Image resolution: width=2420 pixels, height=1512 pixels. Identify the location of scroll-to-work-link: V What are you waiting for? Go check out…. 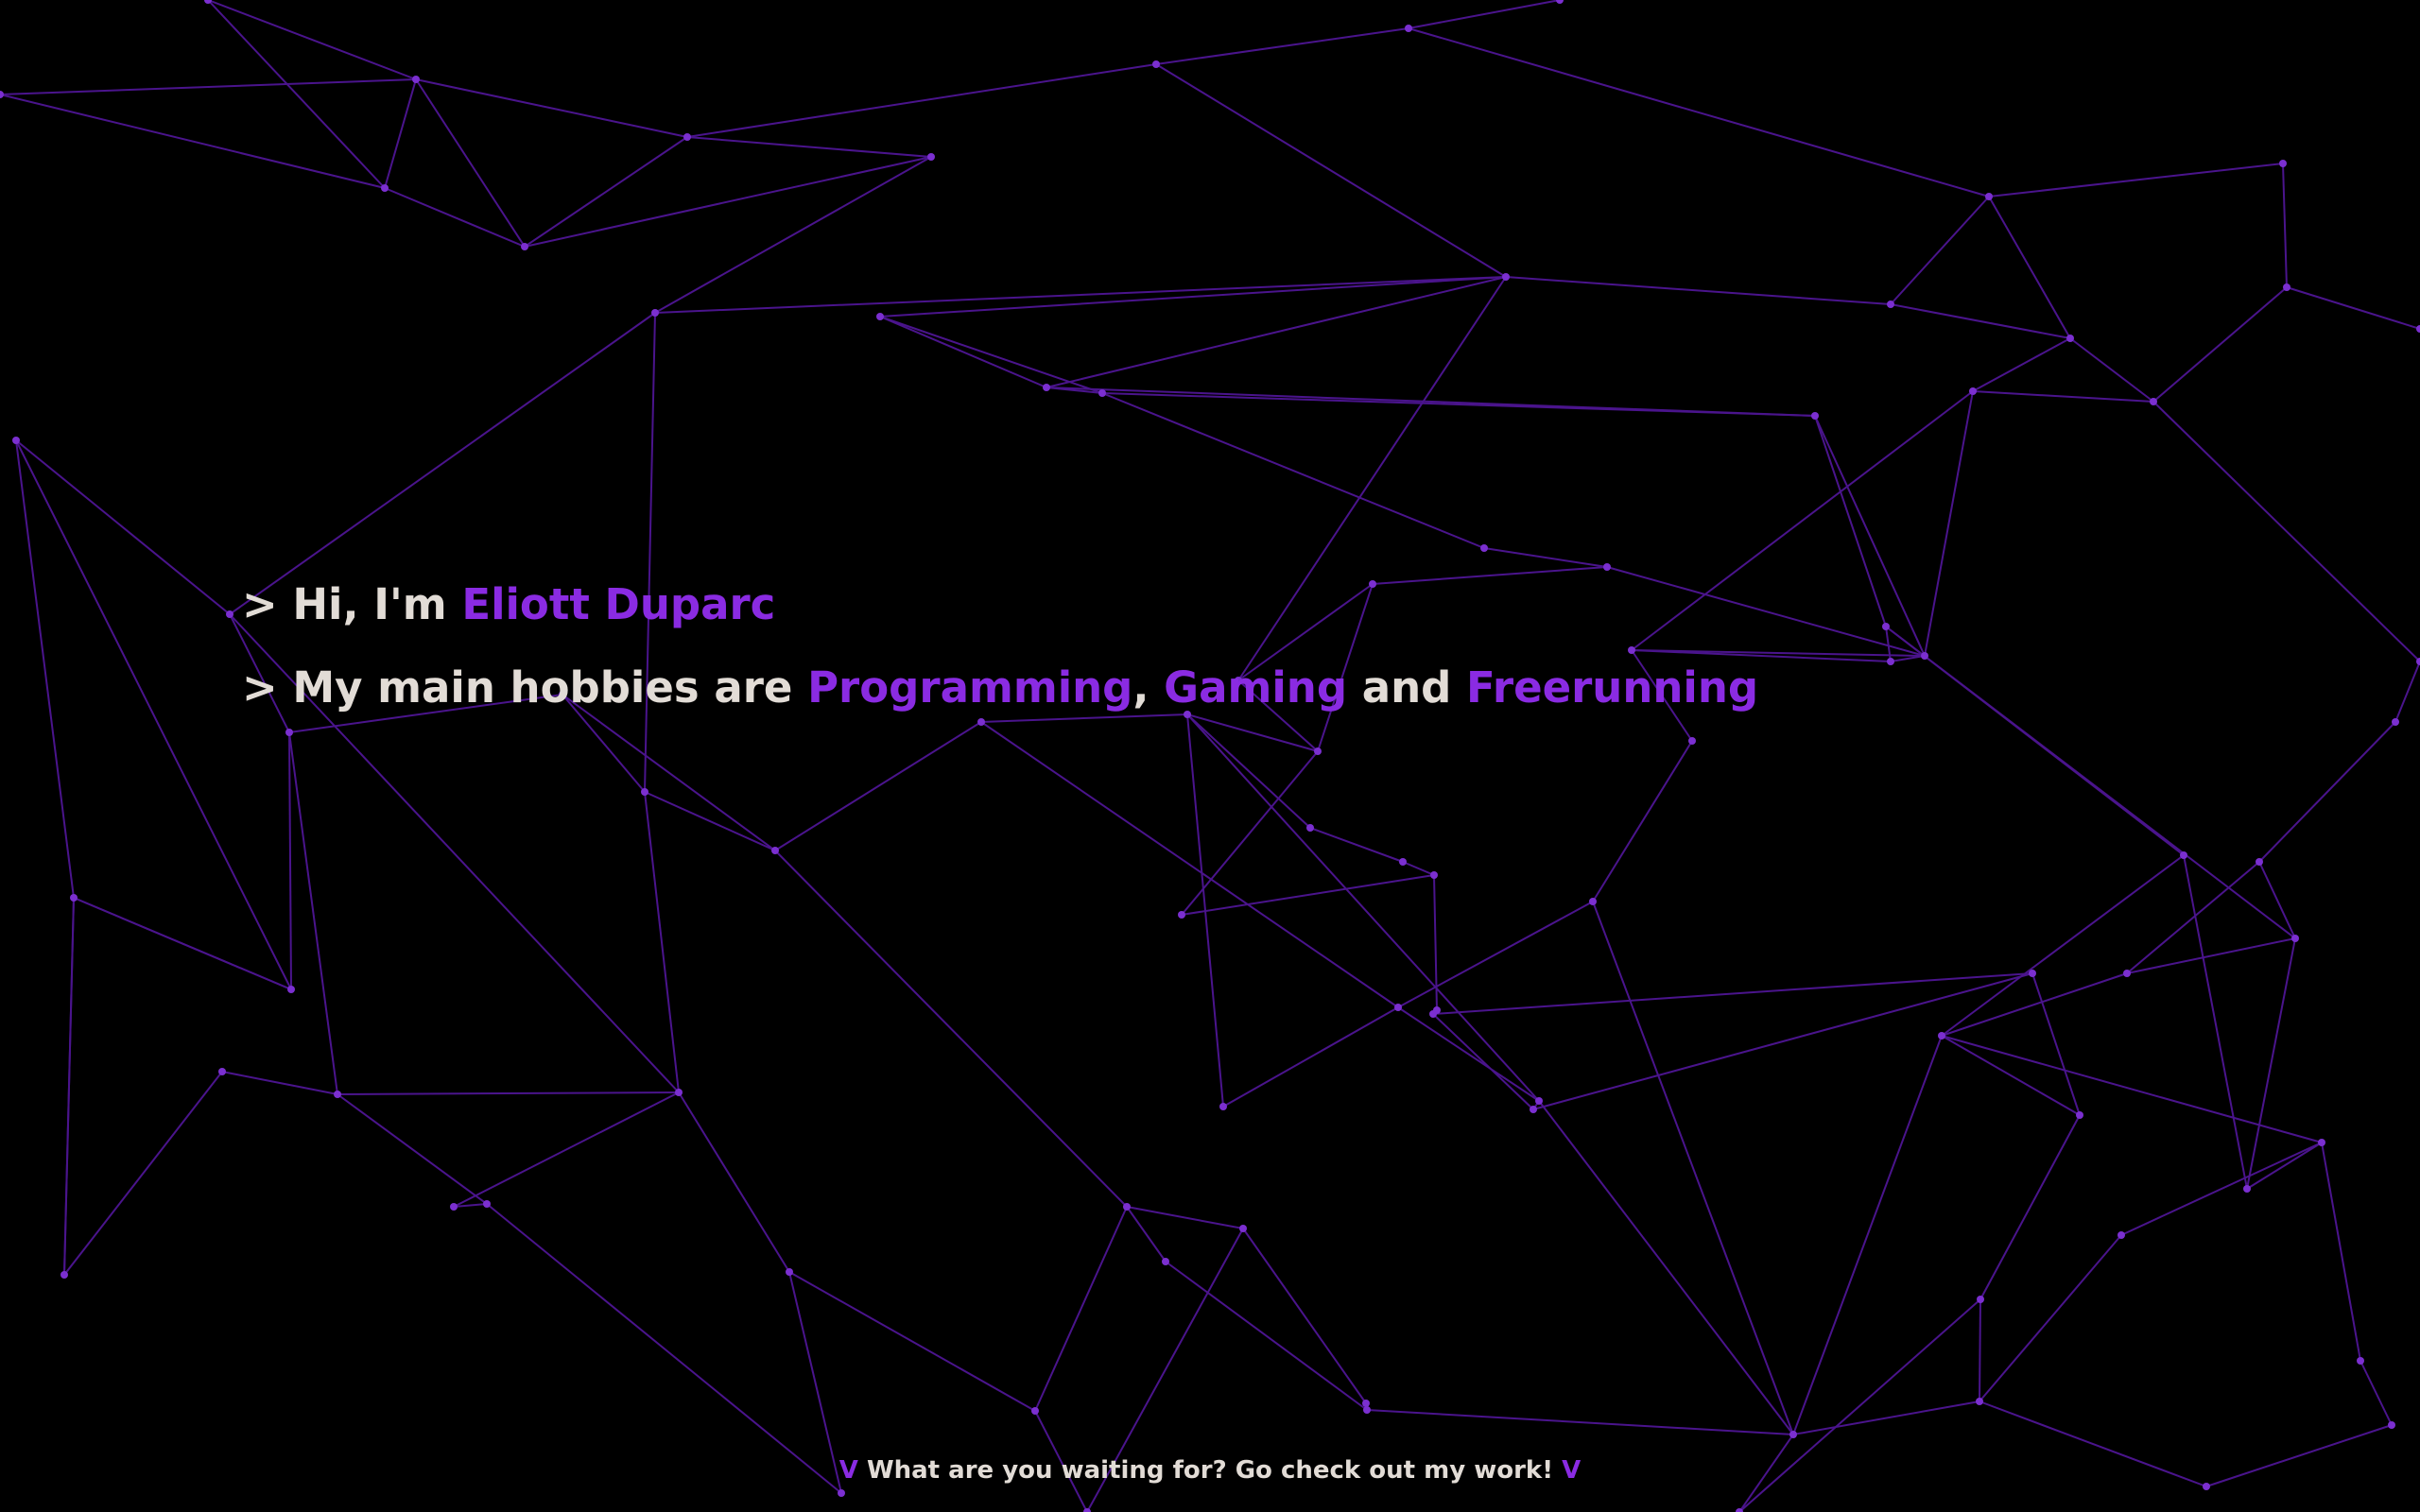
(1210, 1470).